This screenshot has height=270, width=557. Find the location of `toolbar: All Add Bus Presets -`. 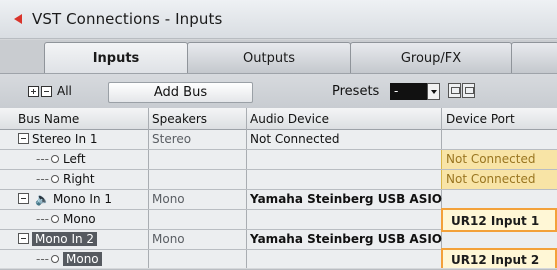

toolbar: All Add Bus Presets - is located at coordinates (278, 91).